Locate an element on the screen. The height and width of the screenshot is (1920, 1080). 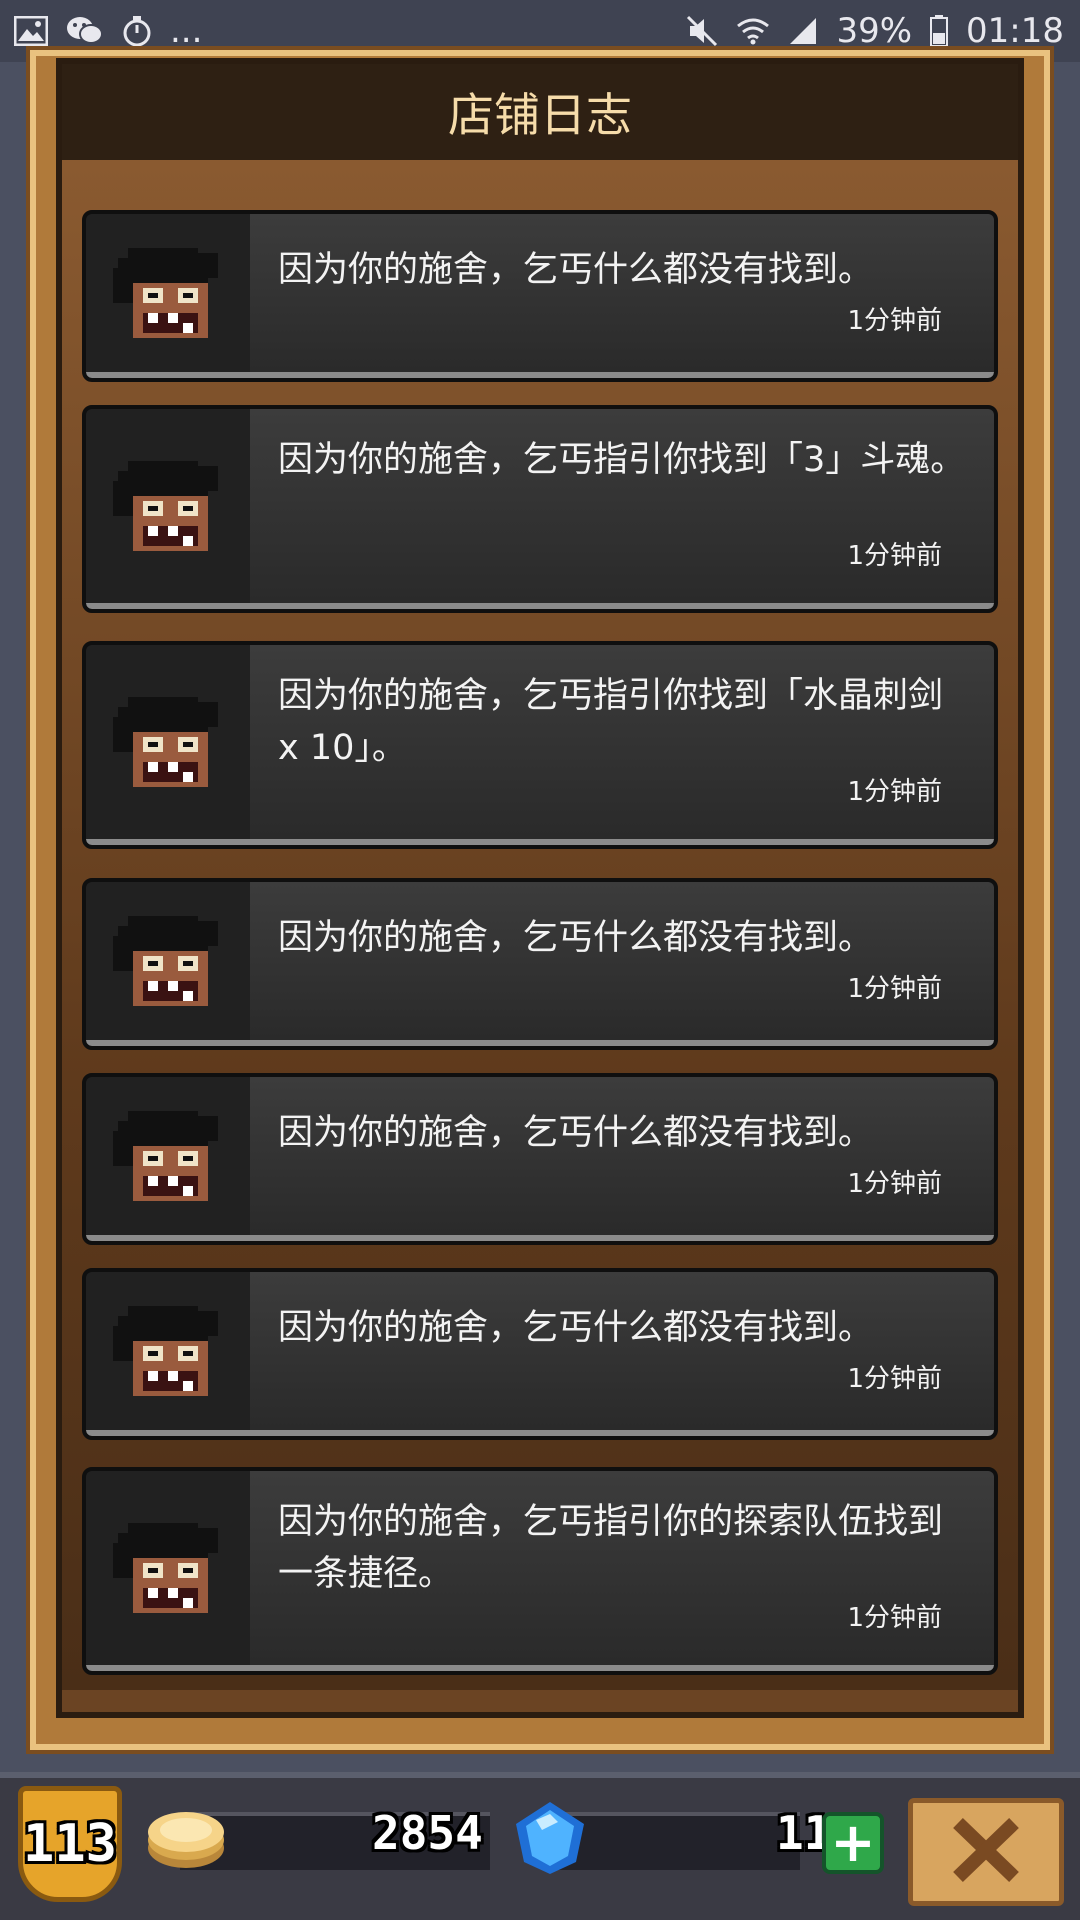
battery-icon is located at coordinates (939, 31).